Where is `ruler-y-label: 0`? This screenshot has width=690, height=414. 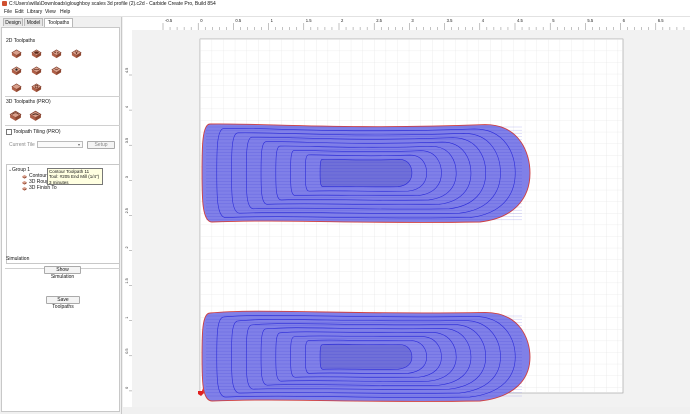 ruler-y-label: 0 is located at coordinates (127, 388).